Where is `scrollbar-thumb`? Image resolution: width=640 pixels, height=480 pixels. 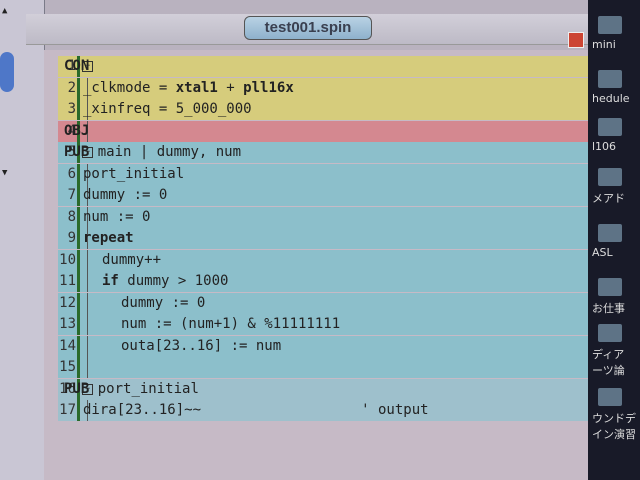 scrollbar-thumb is located at coordinates (7, 72).